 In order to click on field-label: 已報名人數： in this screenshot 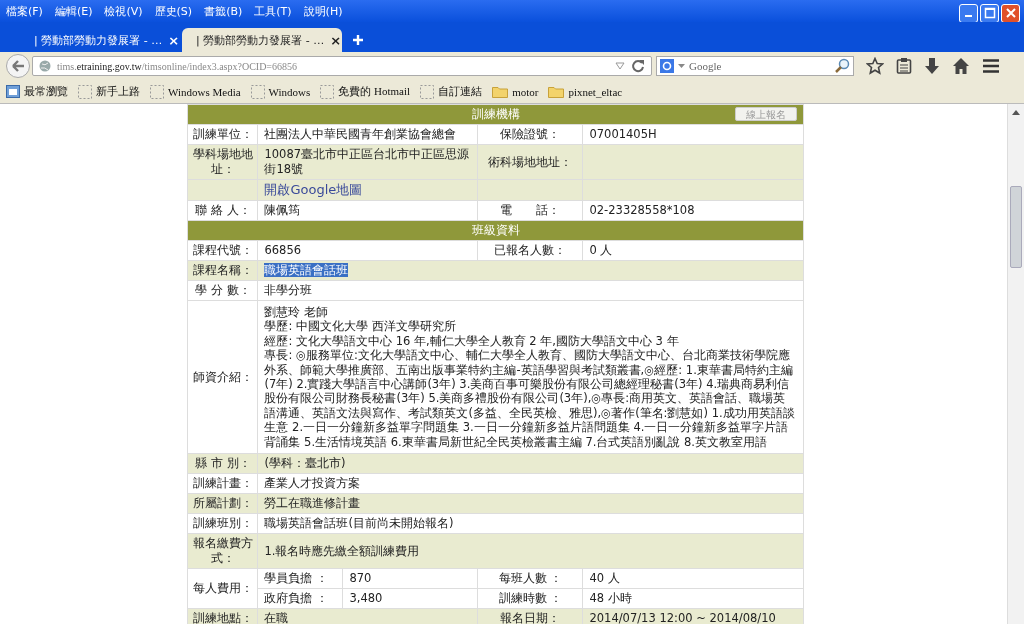, I will do `click(530, 250)`.